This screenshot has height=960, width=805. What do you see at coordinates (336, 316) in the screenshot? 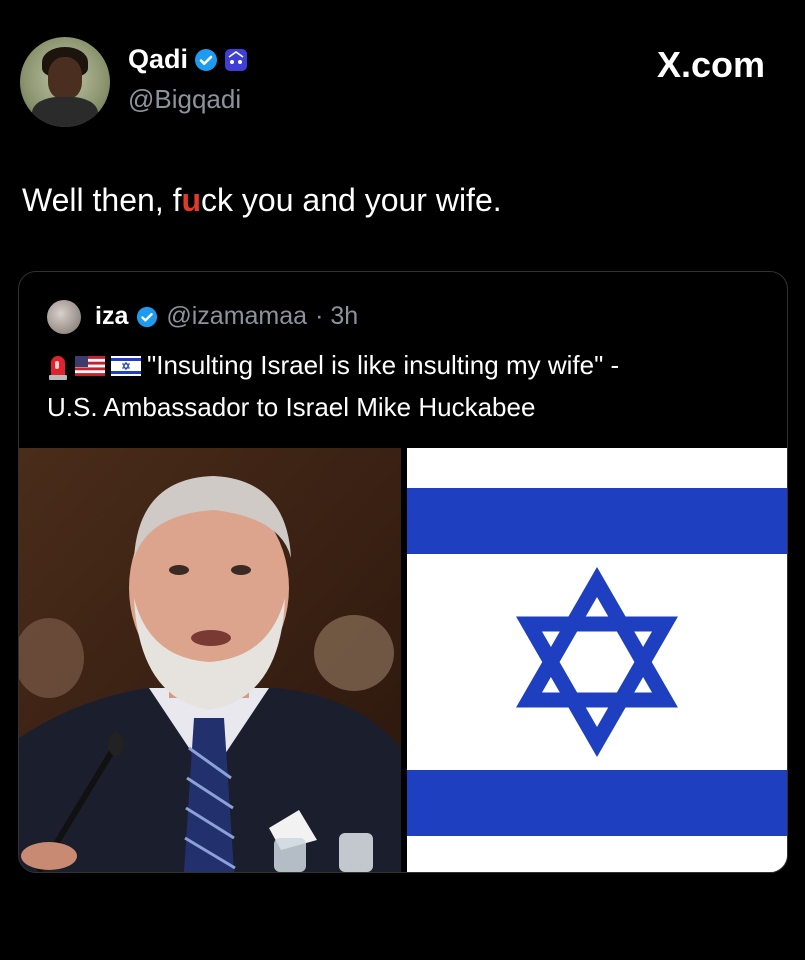
I see `quoted-timestamp: · 3h` at bounding box center [336, 316].